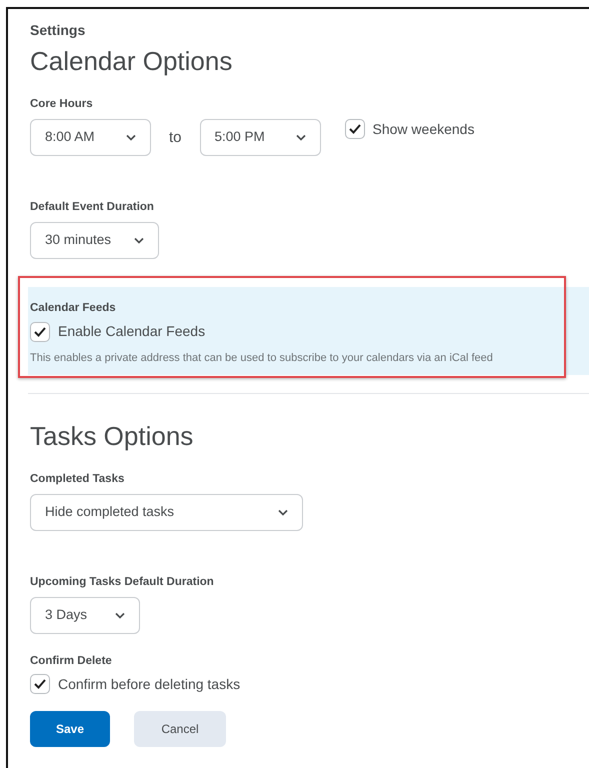 Image resolution: width=589 pixels, height=768 pixels. I want to click on field-label: Completed Tasks, so click(77, 479).